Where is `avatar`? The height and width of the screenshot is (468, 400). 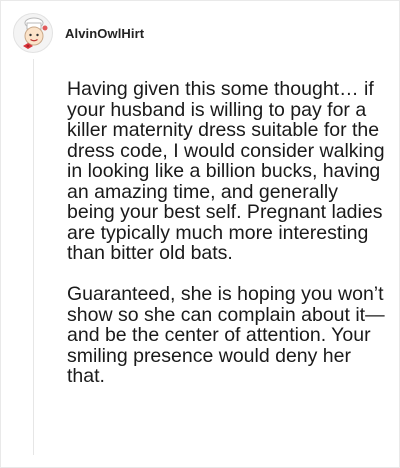
avatar is located at coordinates (33, 33).